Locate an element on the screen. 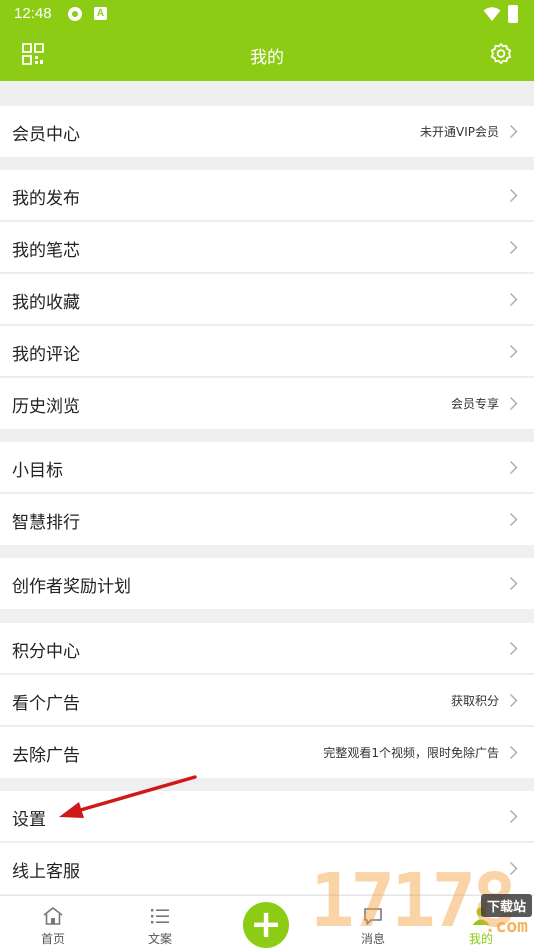 The image size is (534, 950). watermark: 17178 下载站 .com is located at coordinates (422, 904).